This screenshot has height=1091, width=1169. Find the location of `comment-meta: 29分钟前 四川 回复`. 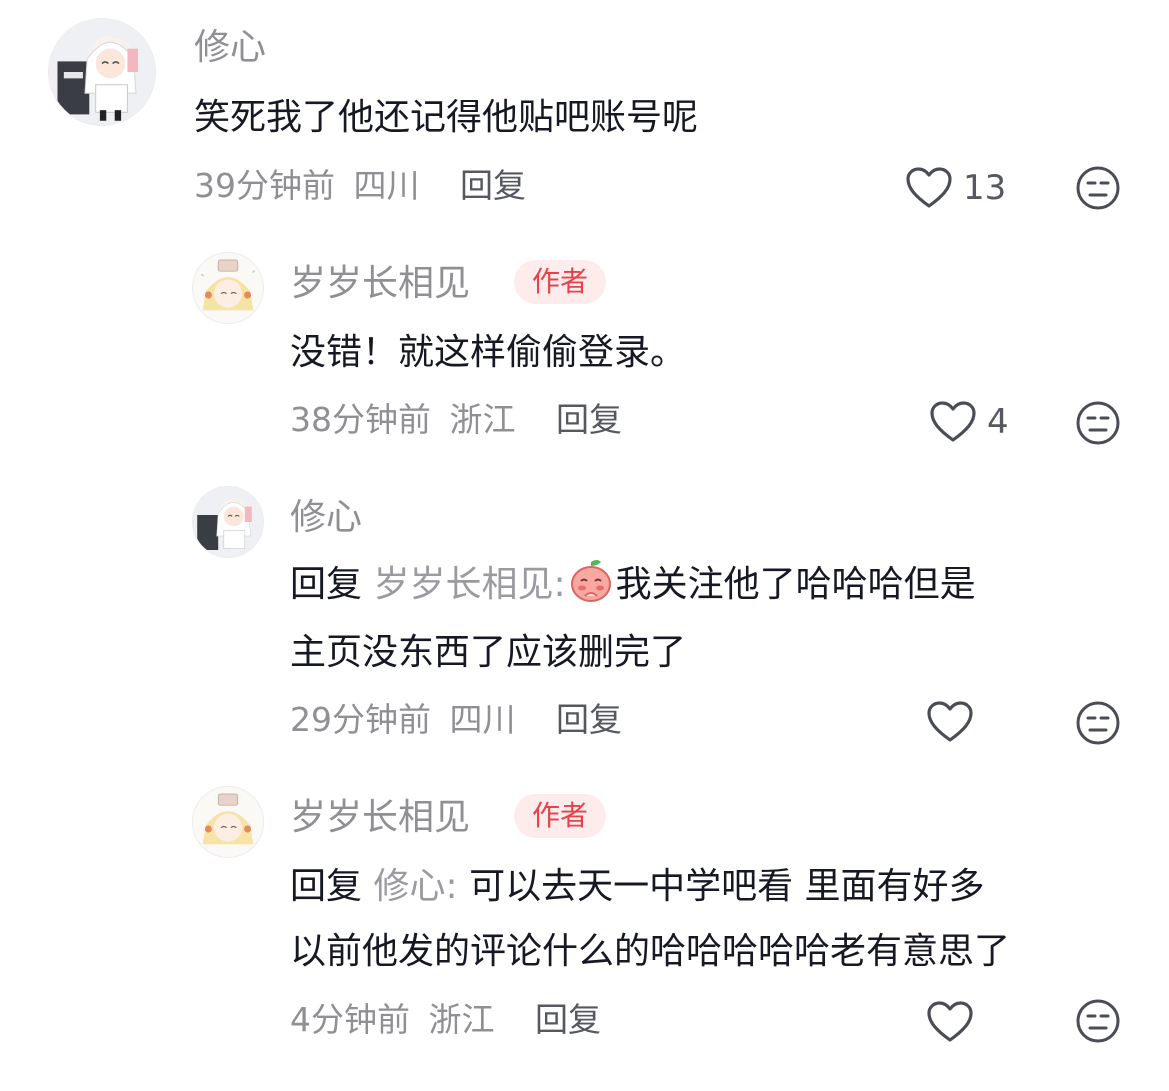

comment-meta: 29分钟前 四川 回复 is located at coordinates (456, 720).